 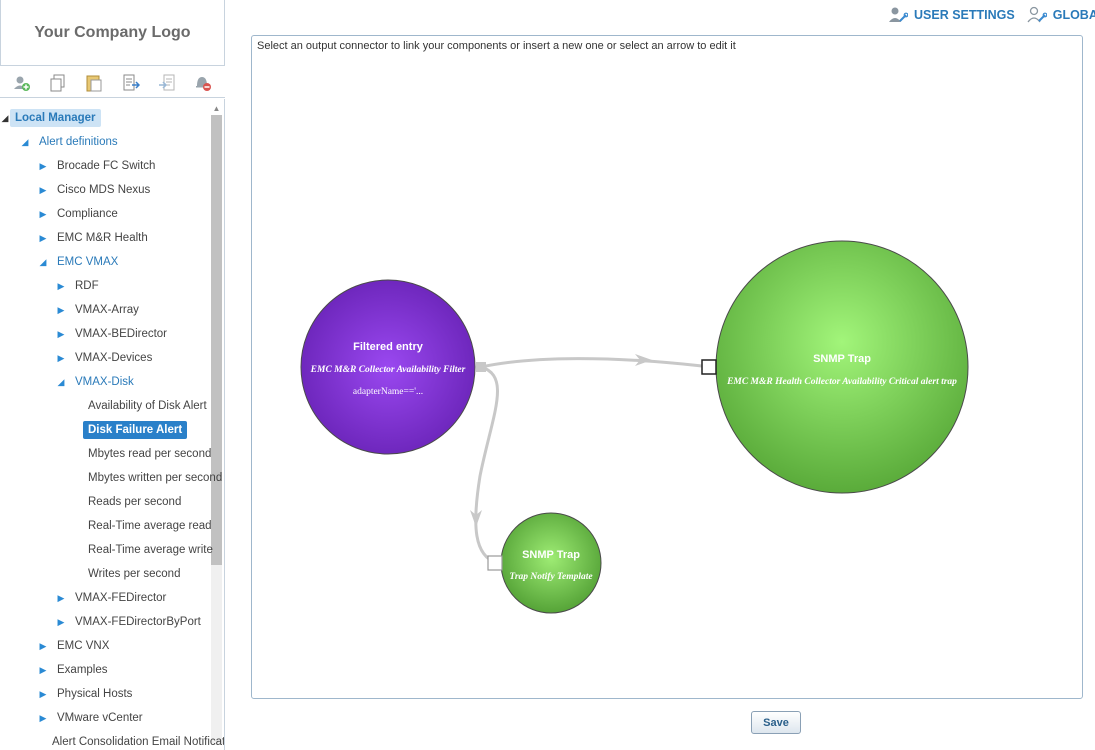 What do you see at coordinates (203, 83) in the screenshot?
I see `delete-alert-icon` at bounding box center [203, 83].